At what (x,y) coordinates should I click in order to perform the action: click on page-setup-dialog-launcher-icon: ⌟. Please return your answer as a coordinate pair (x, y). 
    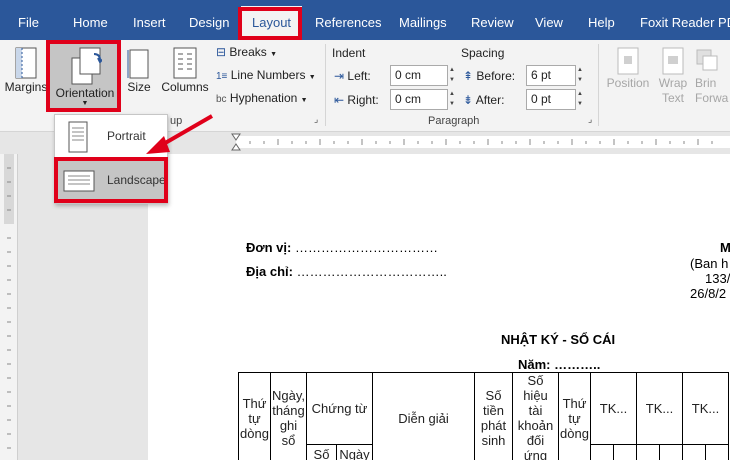
    Looking at the image, I should click on (316, 119).